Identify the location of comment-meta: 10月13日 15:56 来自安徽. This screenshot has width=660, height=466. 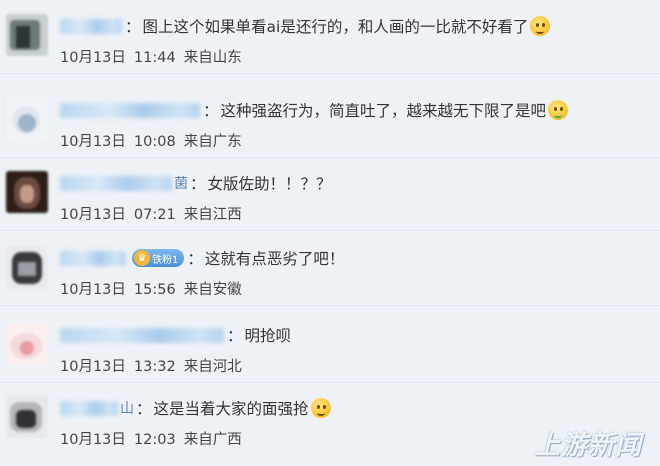
(151, 288).